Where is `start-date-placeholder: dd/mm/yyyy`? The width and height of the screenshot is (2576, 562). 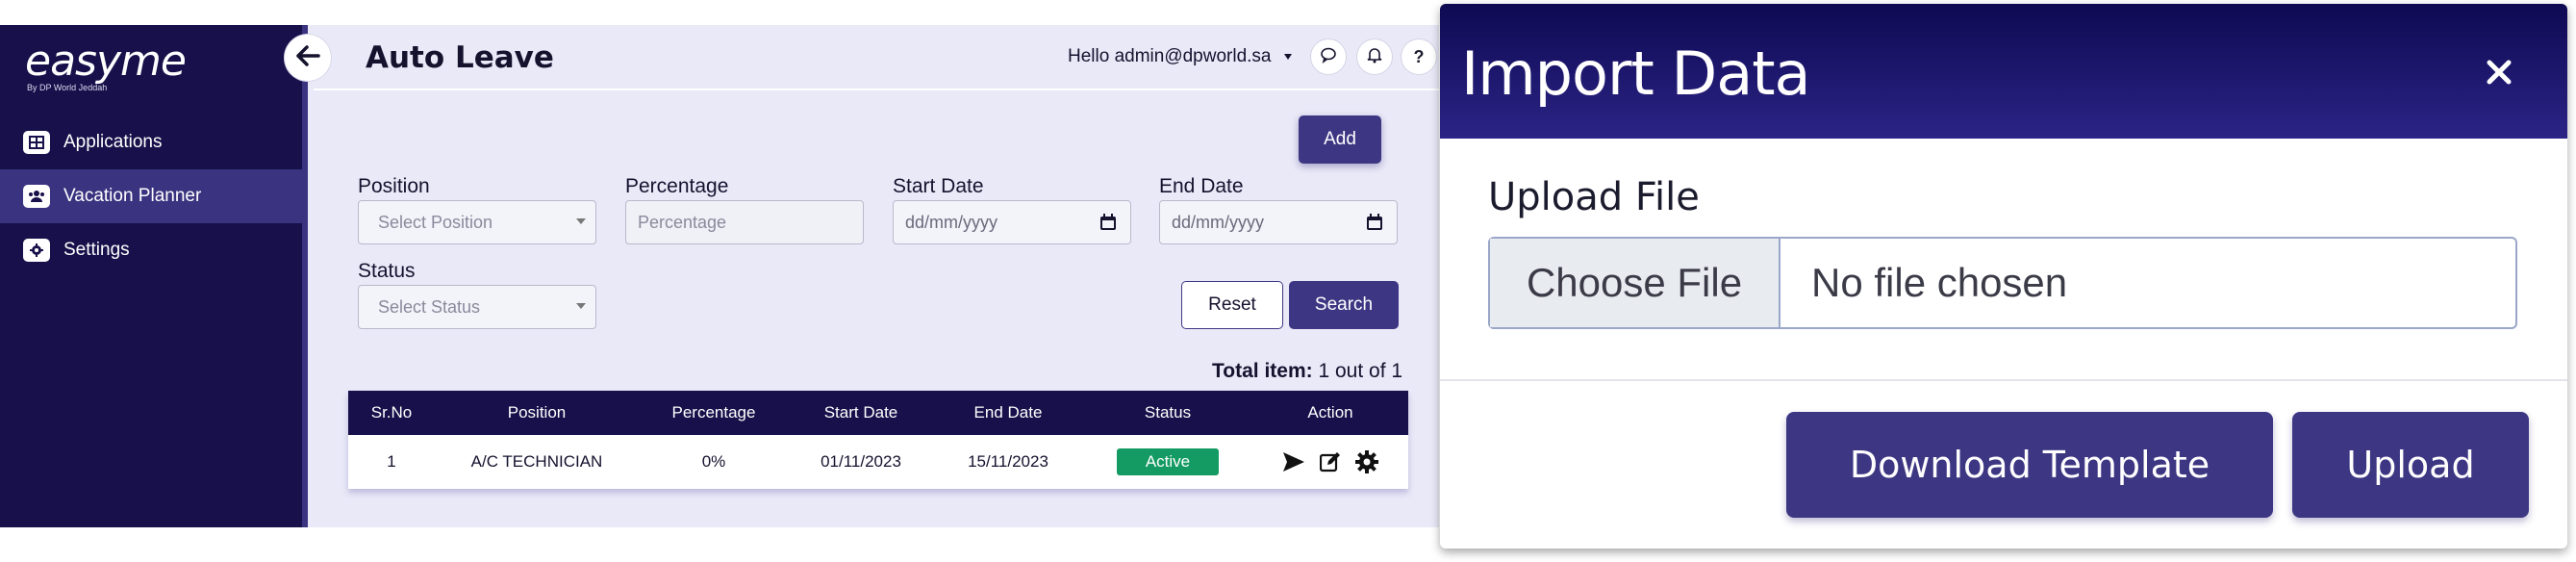
start-date-placeholder: dd/mm/yyyy is located at coordinates (951, 222).